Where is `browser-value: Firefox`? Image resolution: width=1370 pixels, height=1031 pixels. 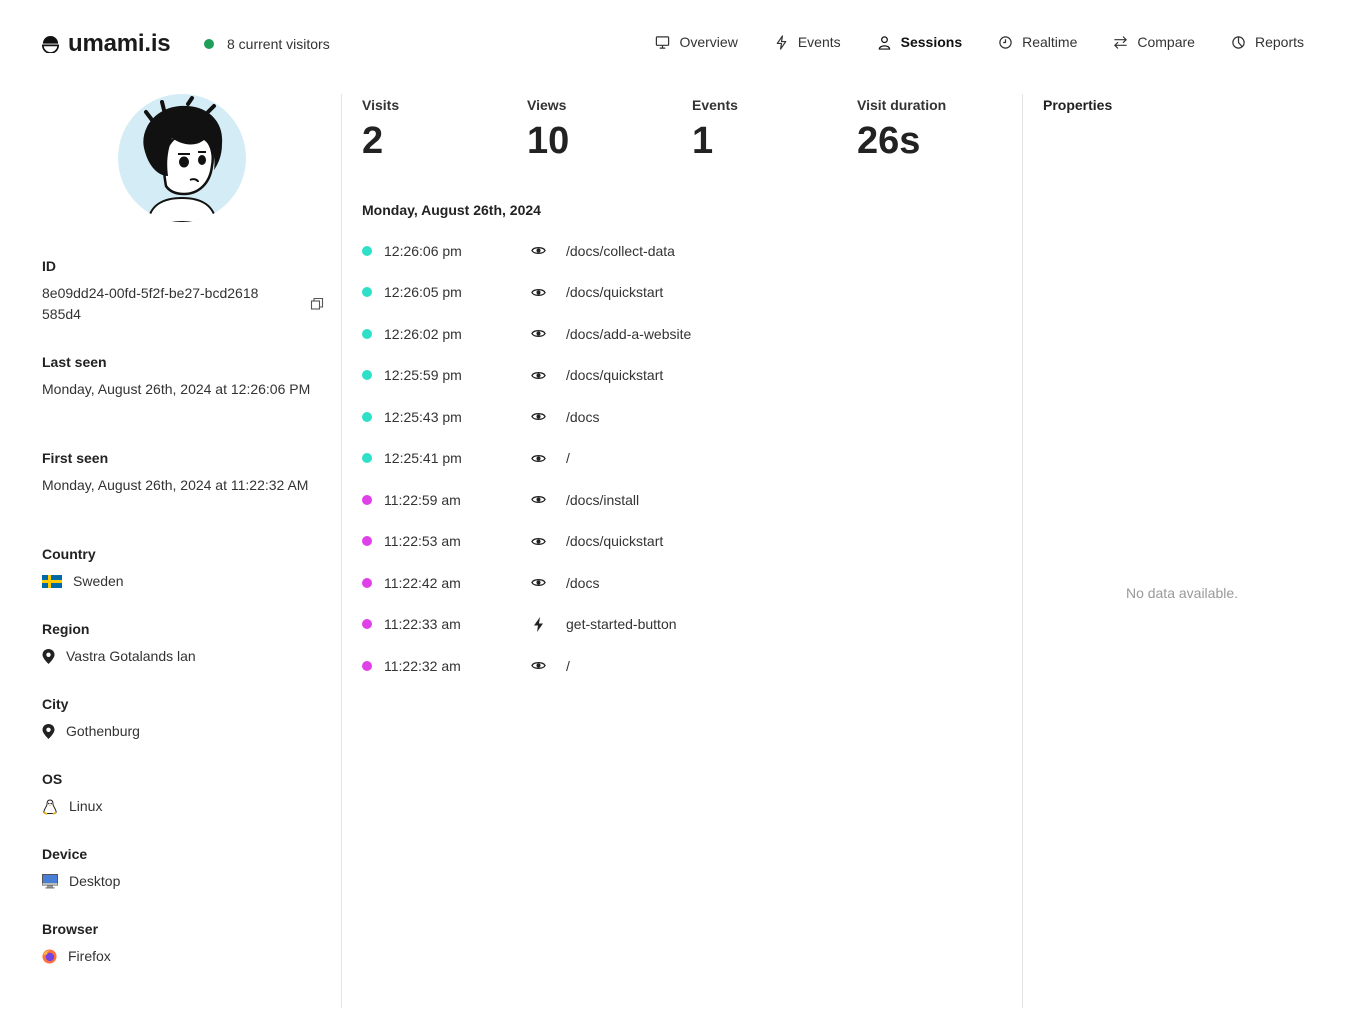
browser-value: Firefox is located at coordinates (89, 956).